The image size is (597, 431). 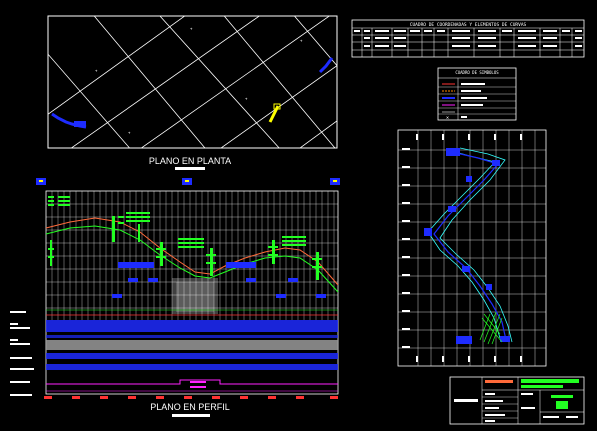 I want to click on plan-grid, so click(x=192, y=82).